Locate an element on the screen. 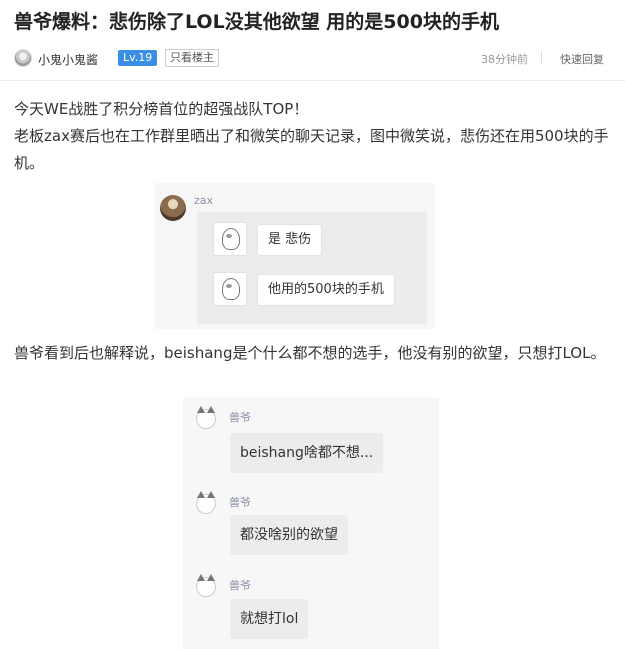  body-paragraph-1: 今天WE战胜了积分榜首位的超强战队TOP！ is located at coordinates (161, 109).